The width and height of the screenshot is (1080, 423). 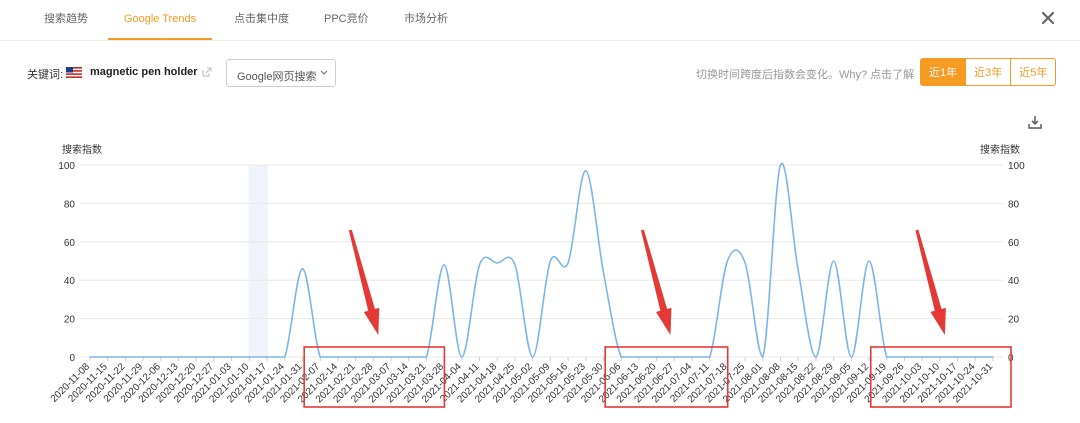 I want to click on range-1y-button: 近1年, so click(x=943, y=72).